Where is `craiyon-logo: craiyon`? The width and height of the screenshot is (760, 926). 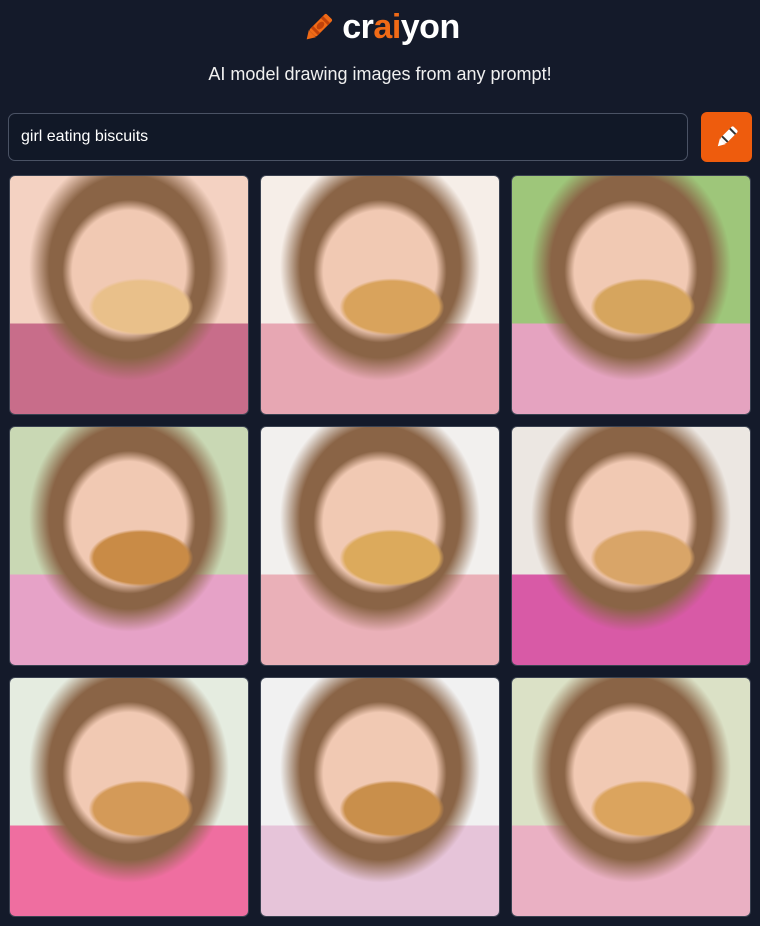 craiyon-logo: craiyon is located at coordinates (380, 27).